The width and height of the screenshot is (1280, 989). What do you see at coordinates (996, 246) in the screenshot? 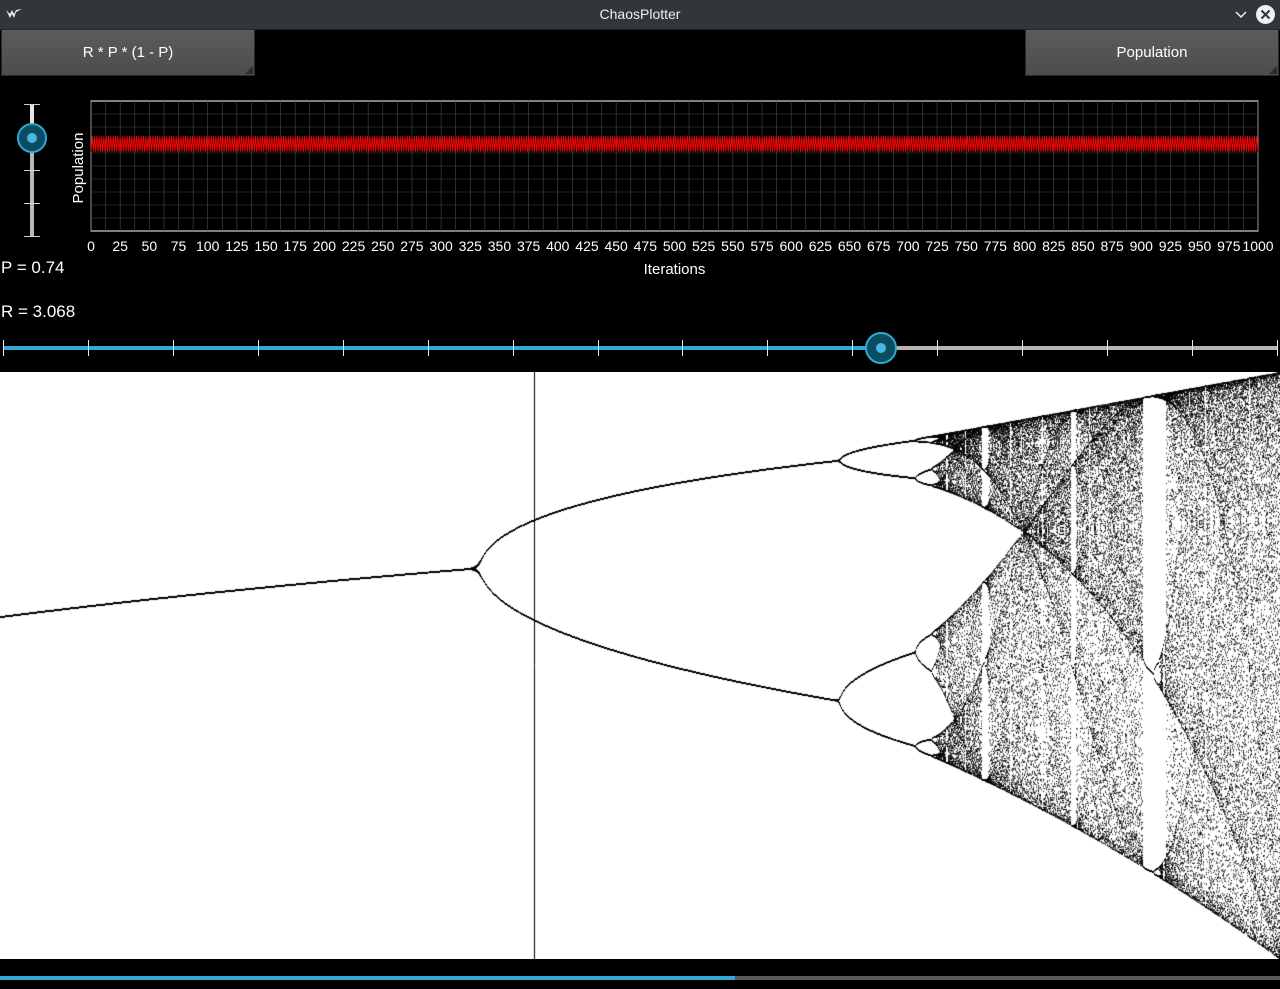
I see `x-tick-label: 775` at bounding box center [996, 246].